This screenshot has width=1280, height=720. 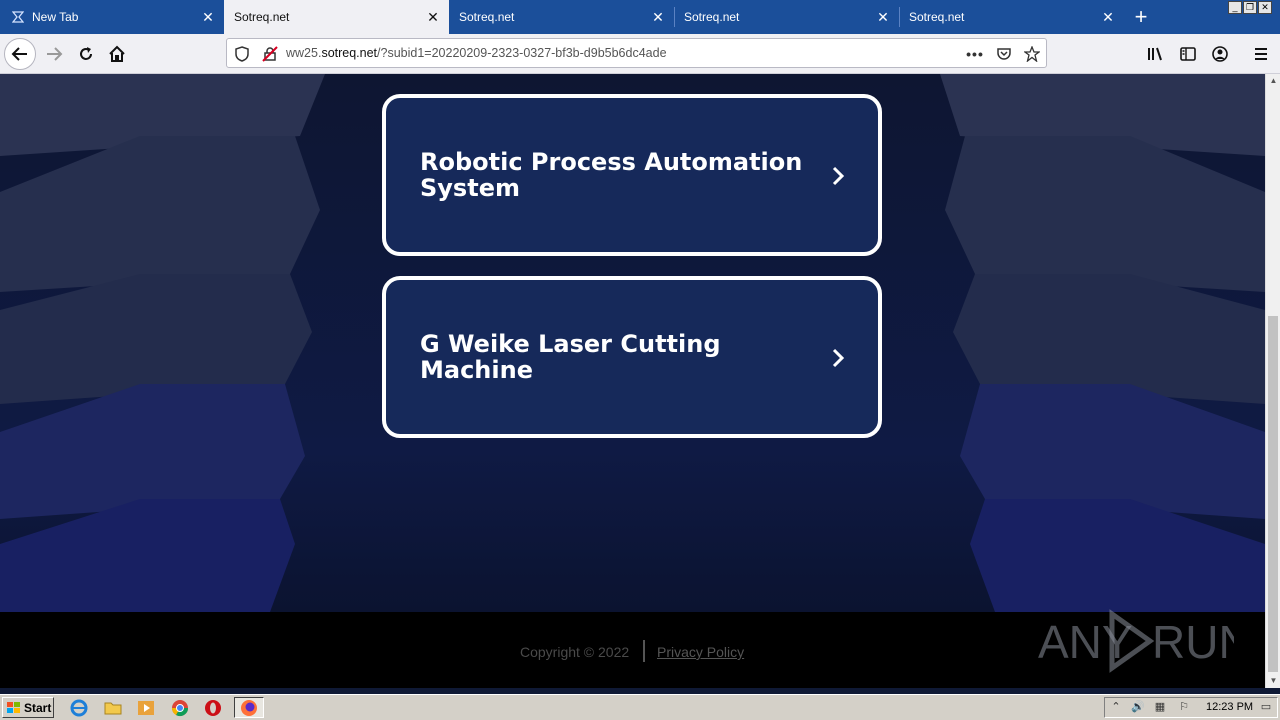 I want to click on url-prefix: ww25., so click(x=304, y=53).